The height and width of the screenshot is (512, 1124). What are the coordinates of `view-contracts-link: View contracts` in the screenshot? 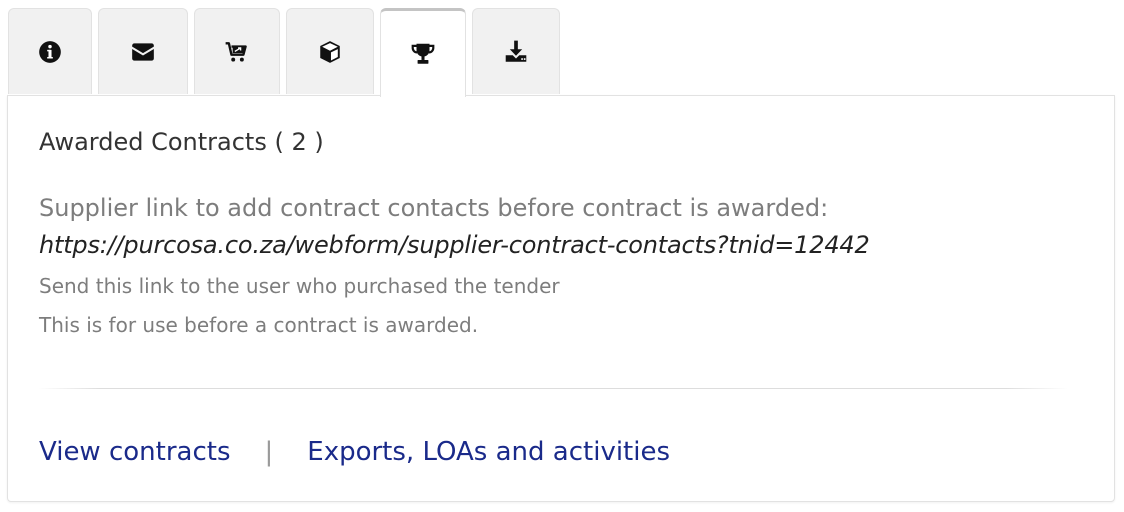 It's located at (135, 452).